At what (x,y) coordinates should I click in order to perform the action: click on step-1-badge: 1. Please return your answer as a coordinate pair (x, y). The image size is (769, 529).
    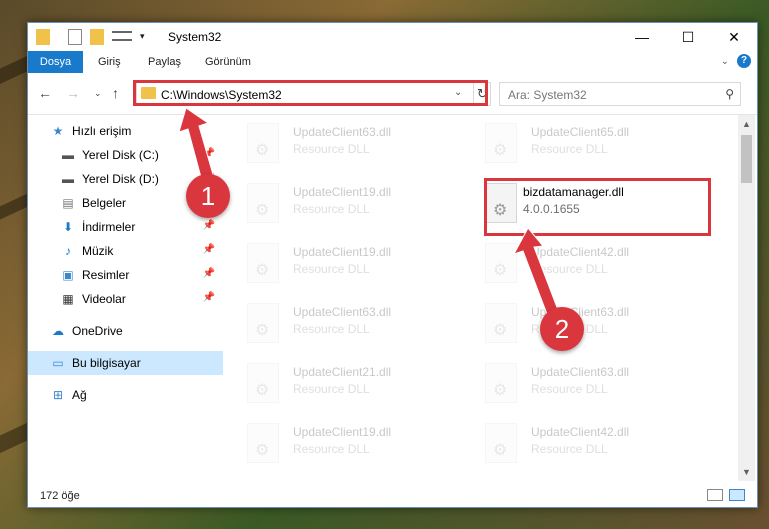
    Looking at the image, I should click on (208, 196).